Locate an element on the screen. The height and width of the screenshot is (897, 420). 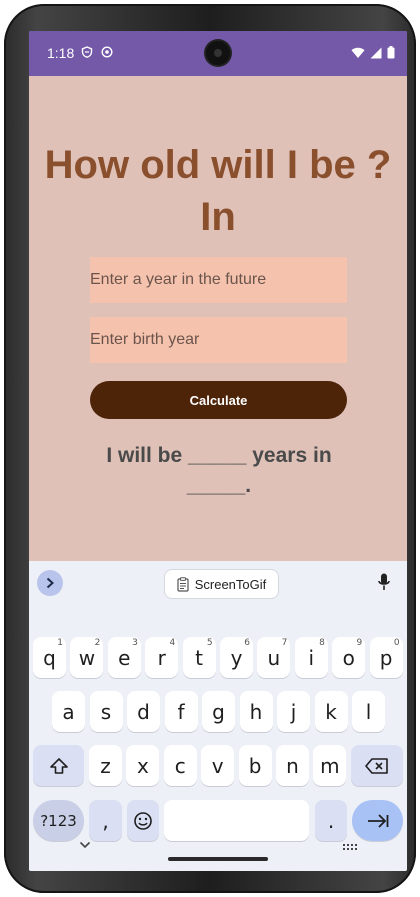
key-w: w2 is located at coordinates (87, 657).